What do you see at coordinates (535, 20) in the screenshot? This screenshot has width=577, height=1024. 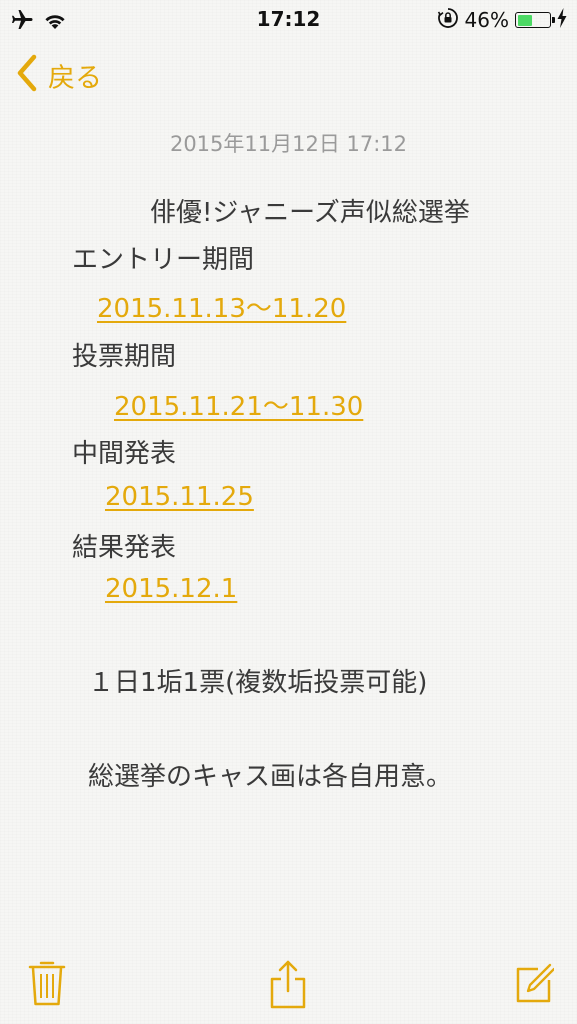 I see `battery-icon` at bounding box center [535, 20].